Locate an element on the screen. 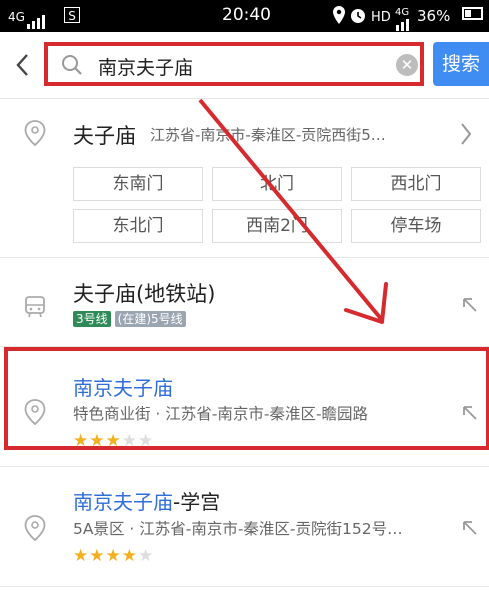 The image size is (489, 599). divider is located at coordinates (244, 586).